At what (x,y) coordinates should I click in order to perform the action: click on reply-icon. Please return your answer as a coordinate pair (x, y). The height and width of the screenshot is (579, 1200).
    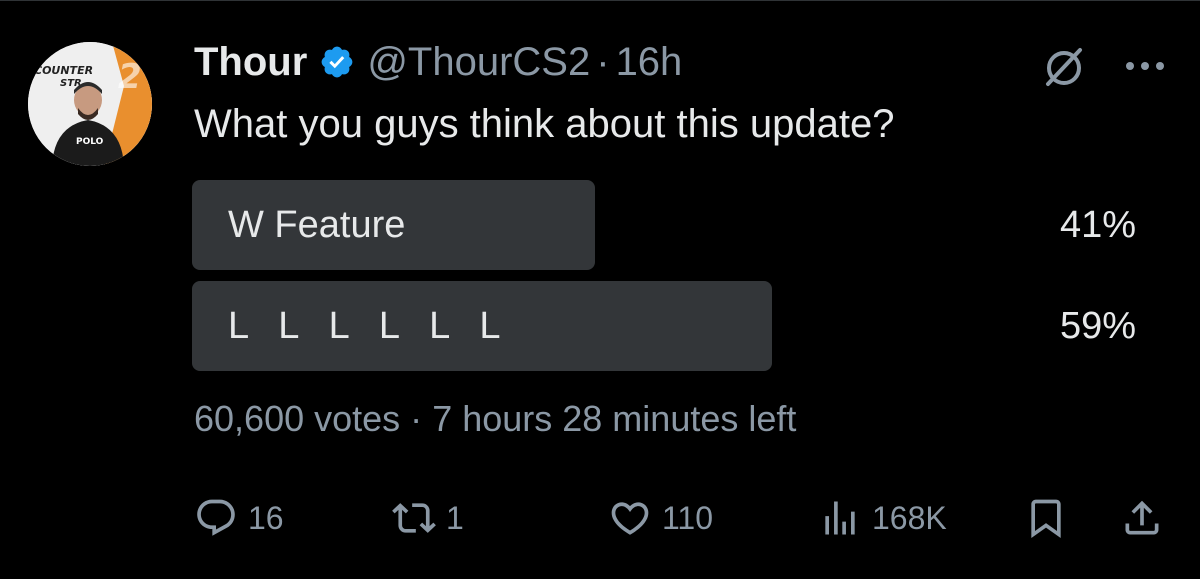
    Looking at the image, I should click on (216, 517).